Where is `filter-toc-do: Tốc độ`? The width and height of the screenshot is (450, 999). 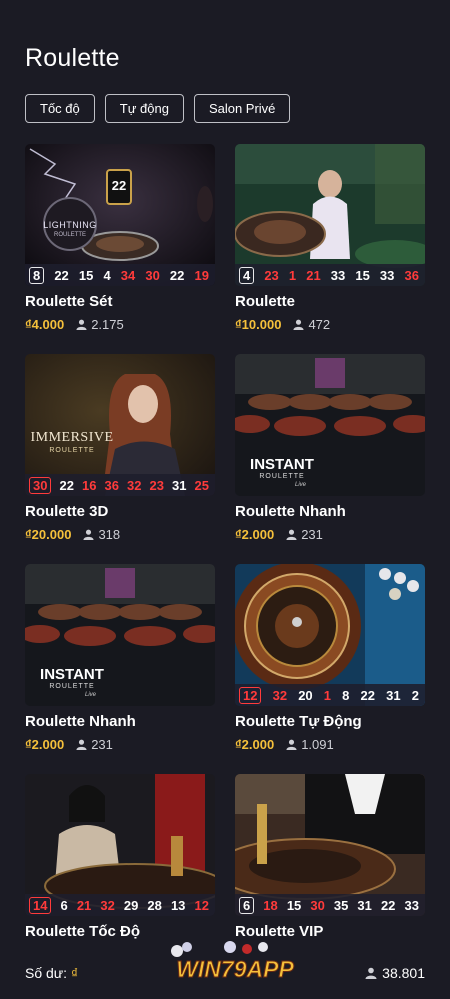 filter-toc-do: Tốc độ is located at coordinates (60, 108).